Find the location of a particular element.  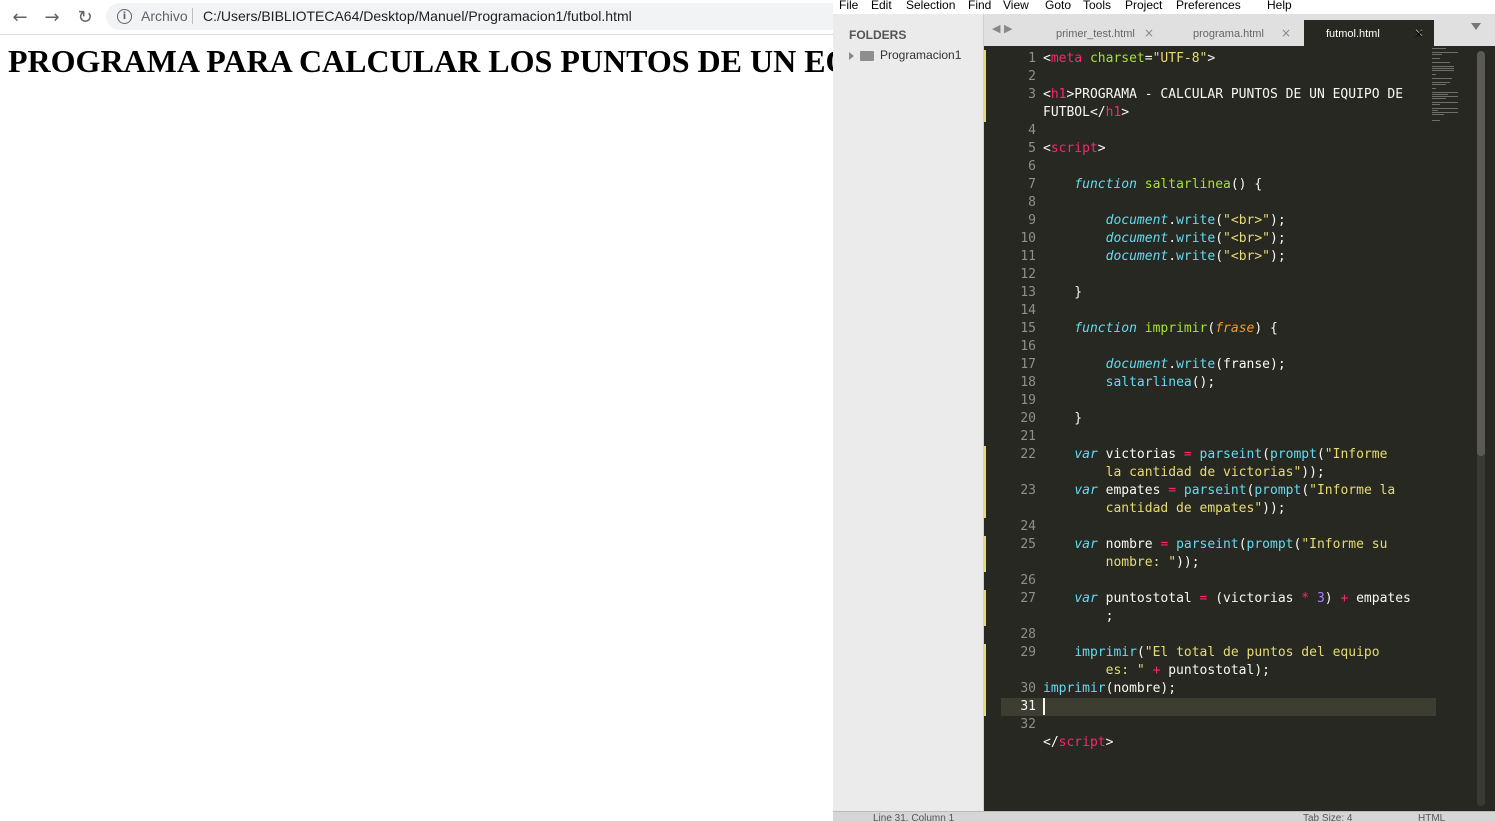

tab-programa-html: programa.html × is located at coordinates (1236, 33).